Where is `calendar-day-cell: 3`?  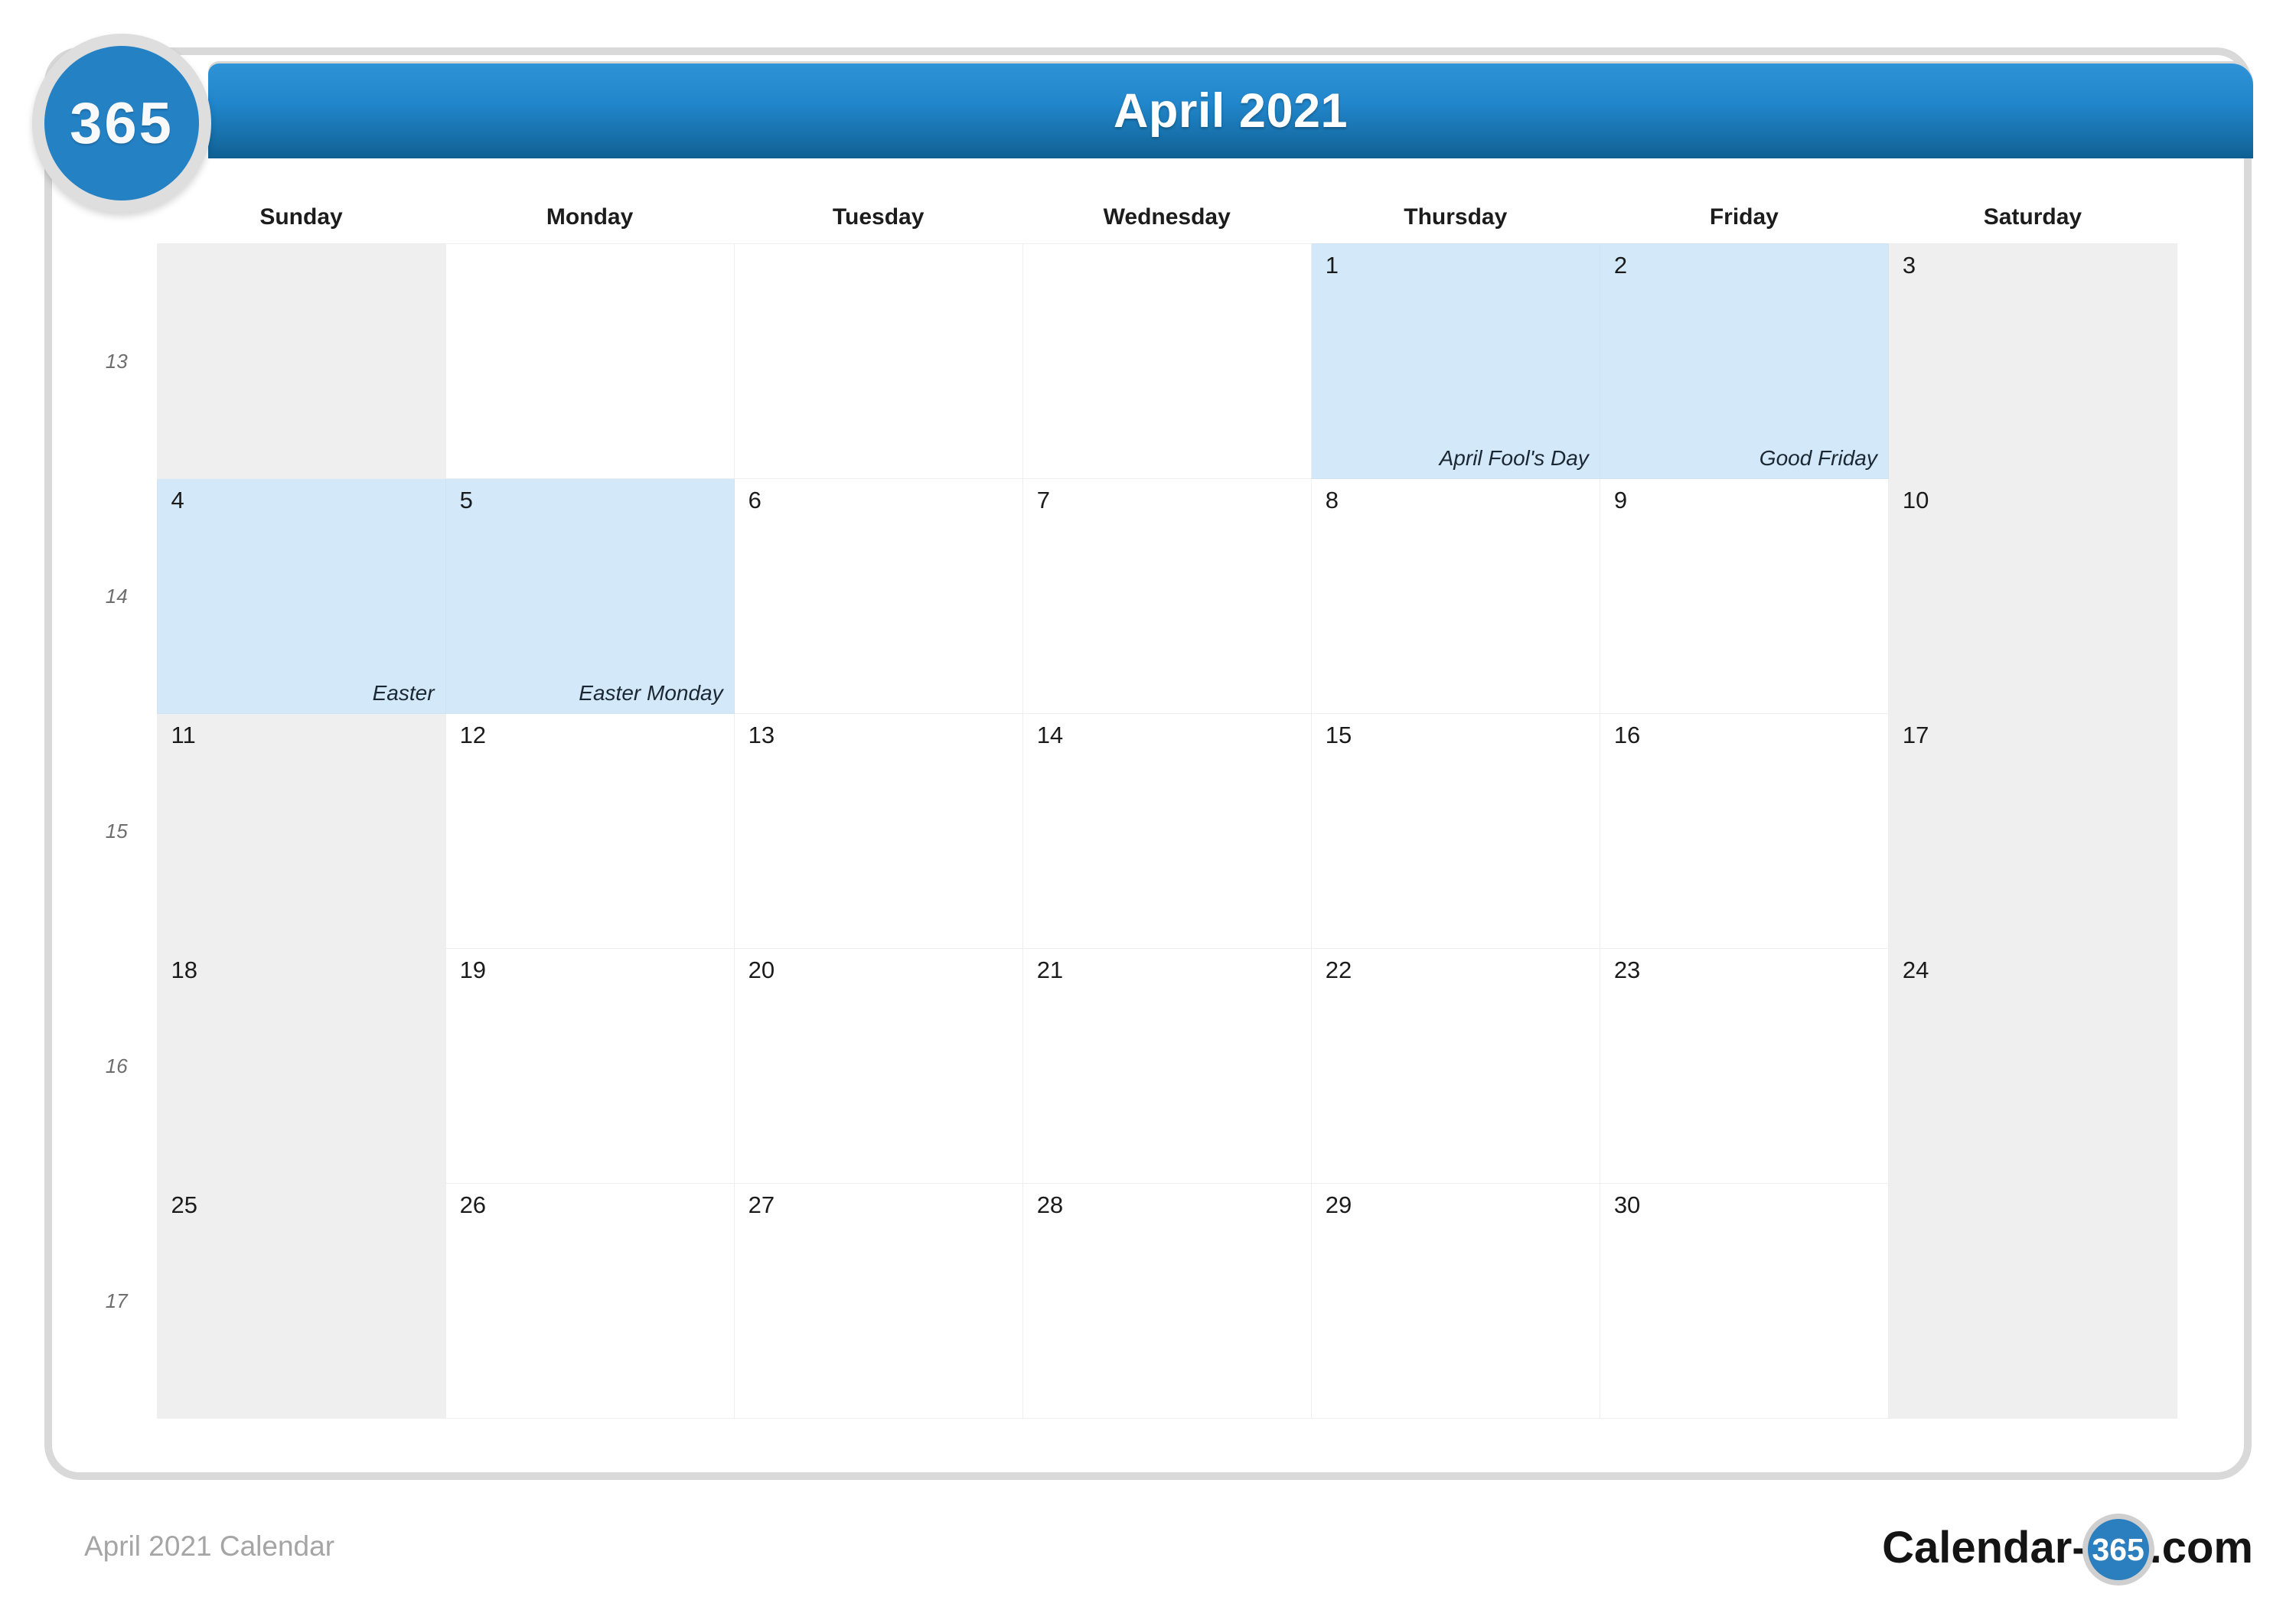 calendar-day-cell: 3 is located at coordinates (2032, 361).